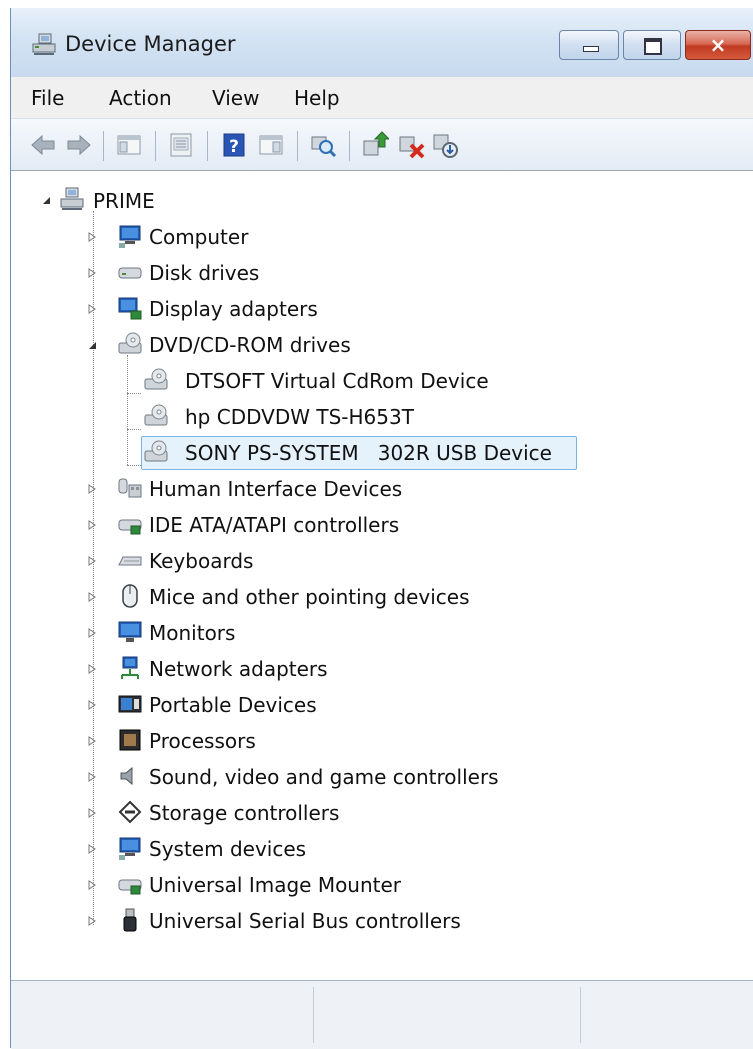 The width and height of the screenshot is (753, 1049). I want to click on show-hide-console-tree-icon, so click(129, 145).